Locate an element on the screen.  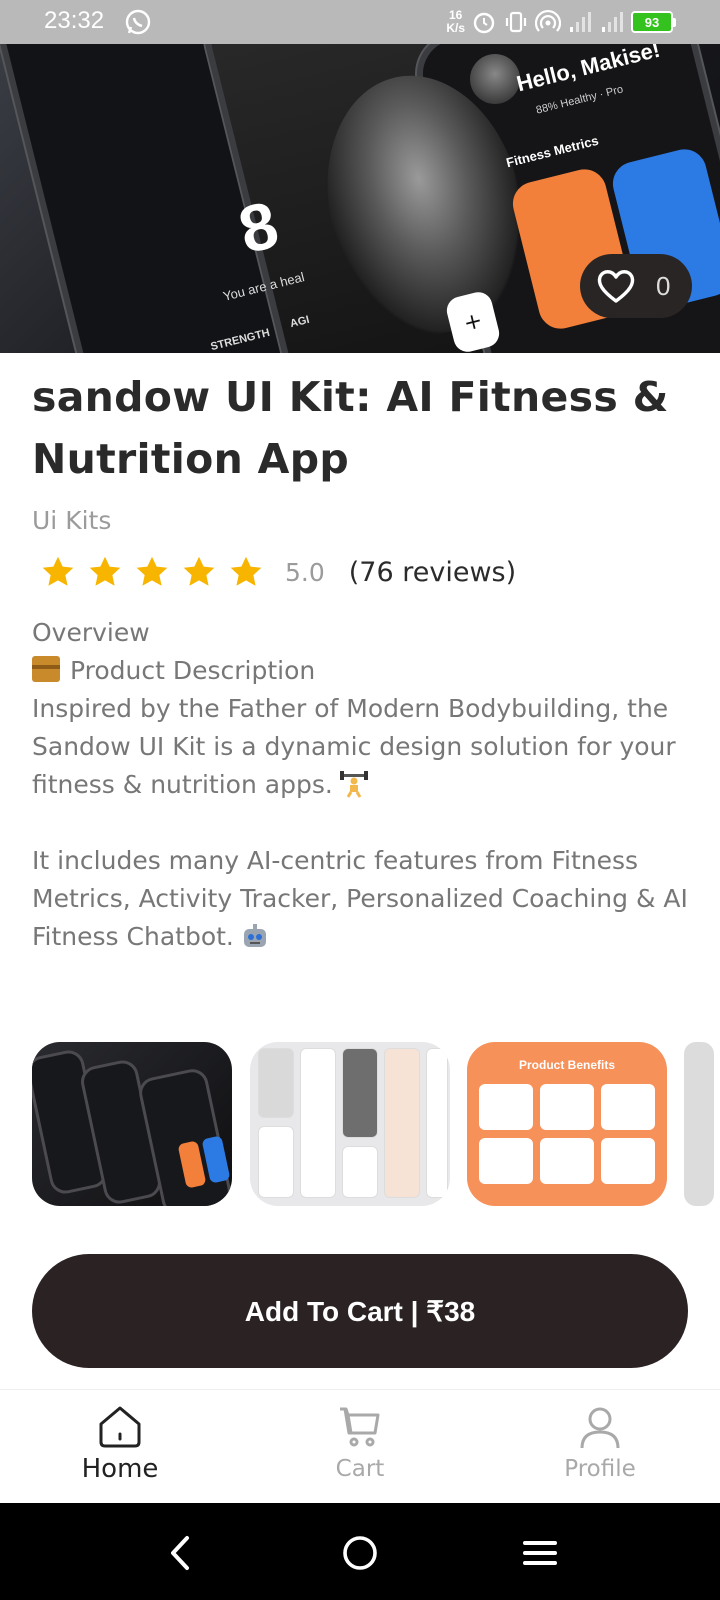
description-heading-row: Product Description is located at coordinates (367, 671).